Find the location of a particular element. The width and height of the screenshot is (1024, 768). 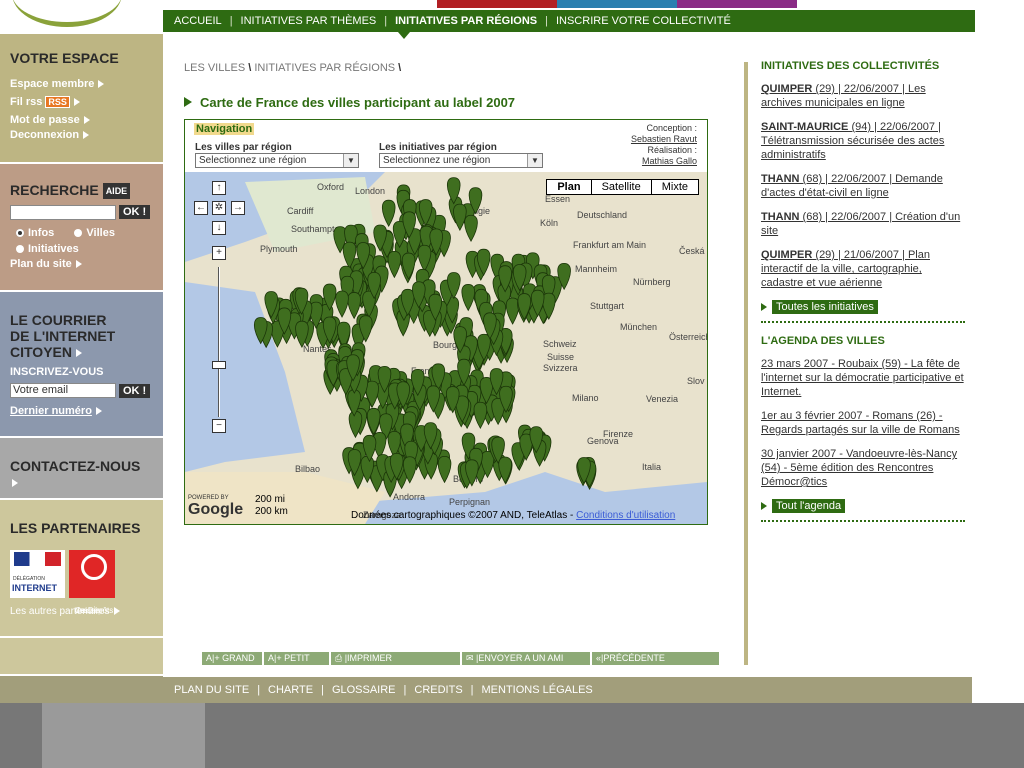

map-label: London is located at coordinates (370, 191).